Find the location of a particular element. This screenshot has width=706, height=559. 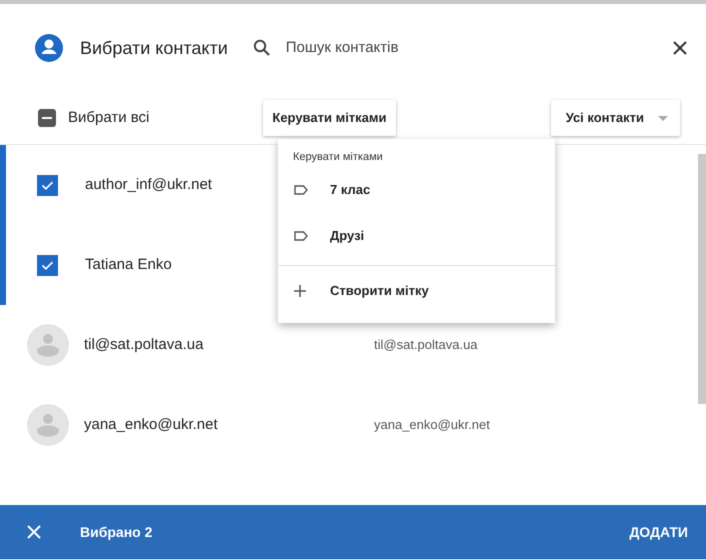

contact-name: yana_enko@ukr.net is located at coordinates (151, 424).